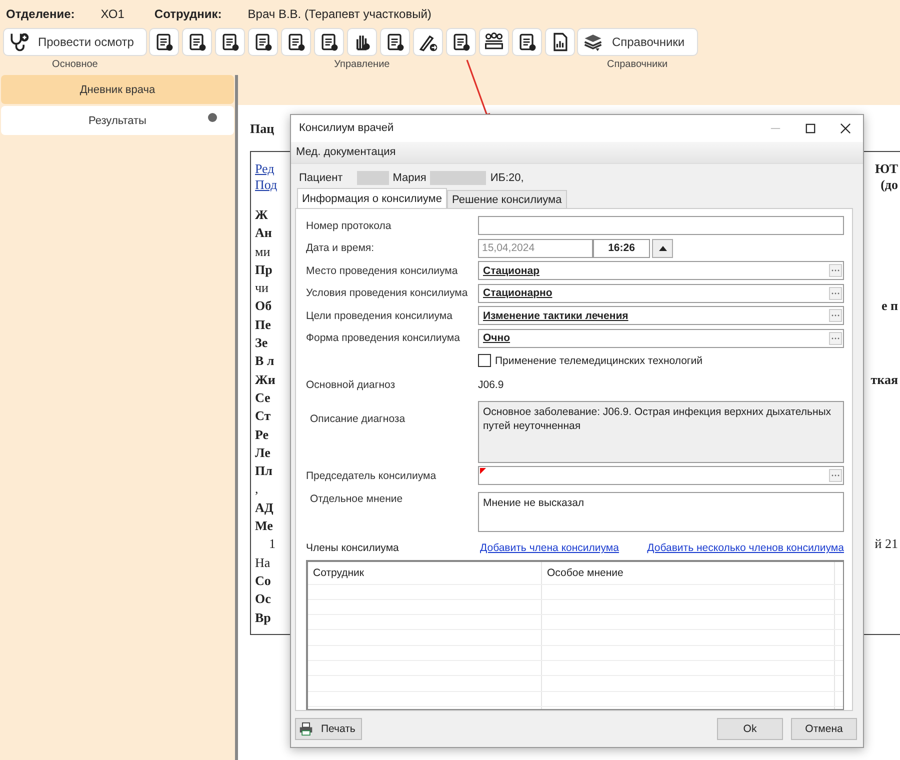  What do you see at coordinates (661, 316) in the screenshot?
I see `lookup-field: Изменение тактики лечения` at bounding box center [661, 316].